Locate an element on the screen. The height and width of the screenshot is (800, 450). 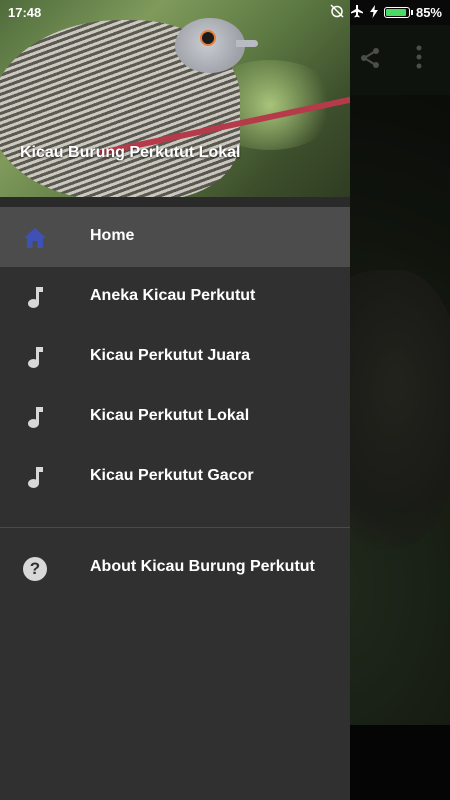
menu-item-kicau-perkutut-juara: Kicau Perkutut Juara is located at coordinates (175, 357).